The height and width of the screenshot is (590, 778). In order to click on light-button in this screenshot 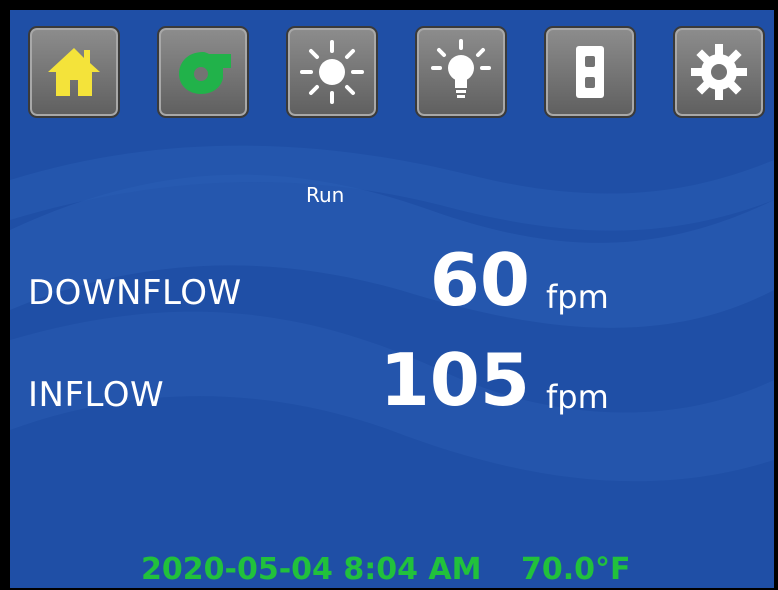, I will do `click(461, 72)`.